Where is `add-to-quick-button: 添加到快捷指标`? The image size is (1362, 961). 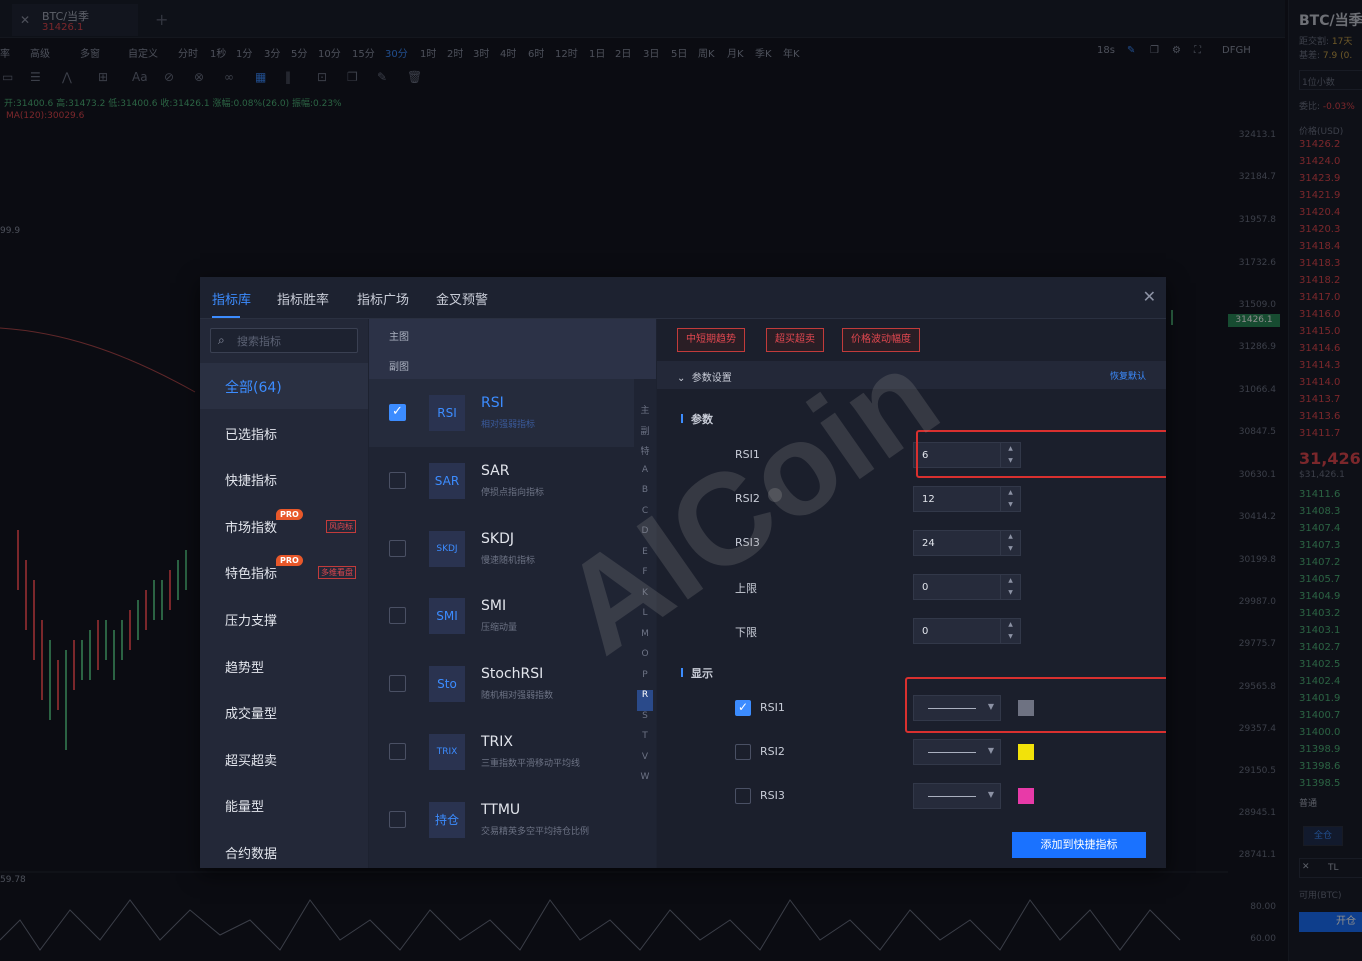 add-to-quick-button: 添加到快捷指标 is located at coordinates (1079, 845).